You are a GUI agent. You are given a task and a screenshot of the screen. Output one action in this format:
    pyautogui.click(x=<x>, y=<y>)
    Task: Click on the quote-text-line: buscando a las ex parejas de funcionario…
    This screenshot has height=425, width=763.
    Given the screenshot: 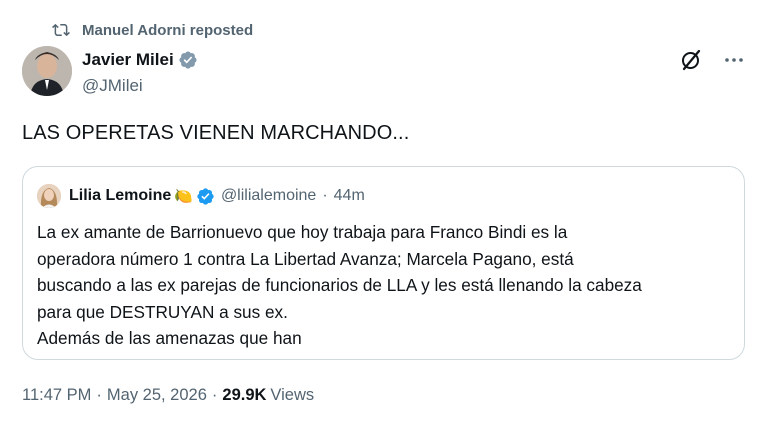 What is the action you would take?
    pyautogui.click(x=339, y=285)
    